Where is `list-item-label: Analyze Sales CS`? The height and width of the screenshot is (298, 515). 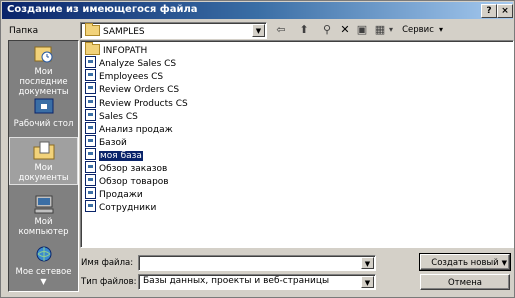 list-item-label: Analyze Sales CS is located at coordinates (138, 64).